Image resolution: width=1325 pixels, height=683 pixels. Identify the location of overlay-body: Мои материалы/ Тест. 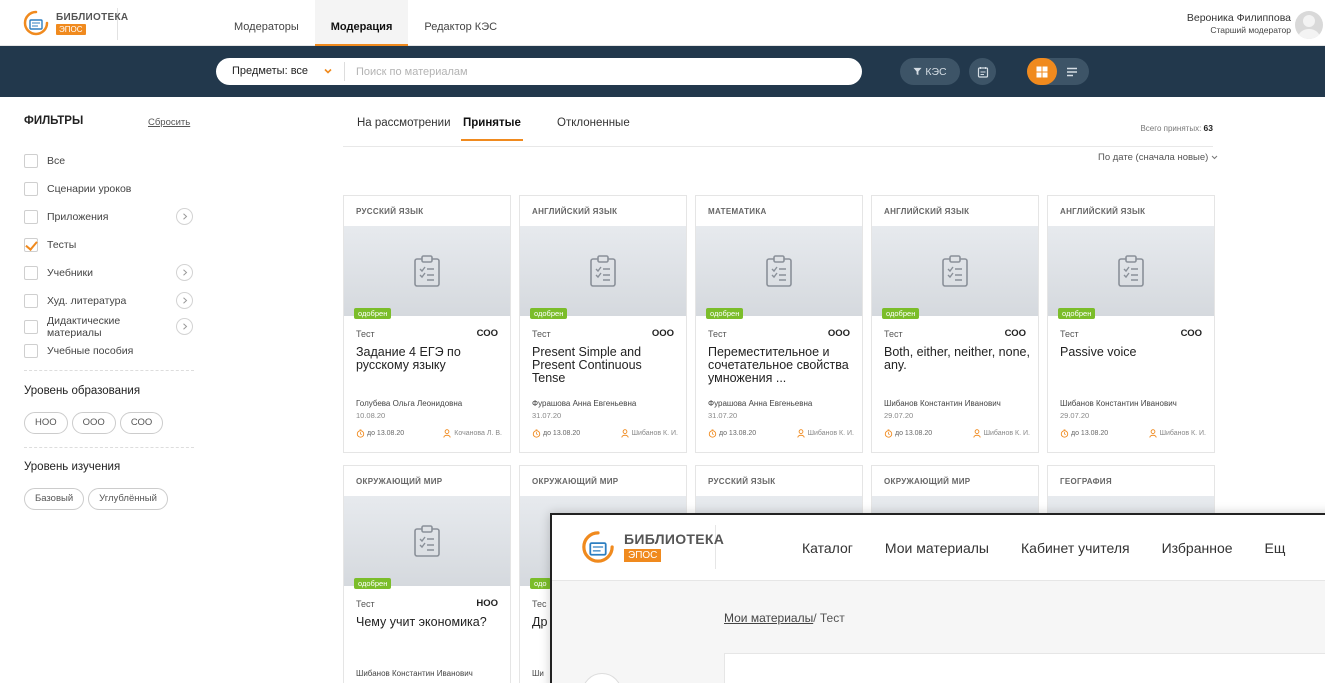
(938, 632).